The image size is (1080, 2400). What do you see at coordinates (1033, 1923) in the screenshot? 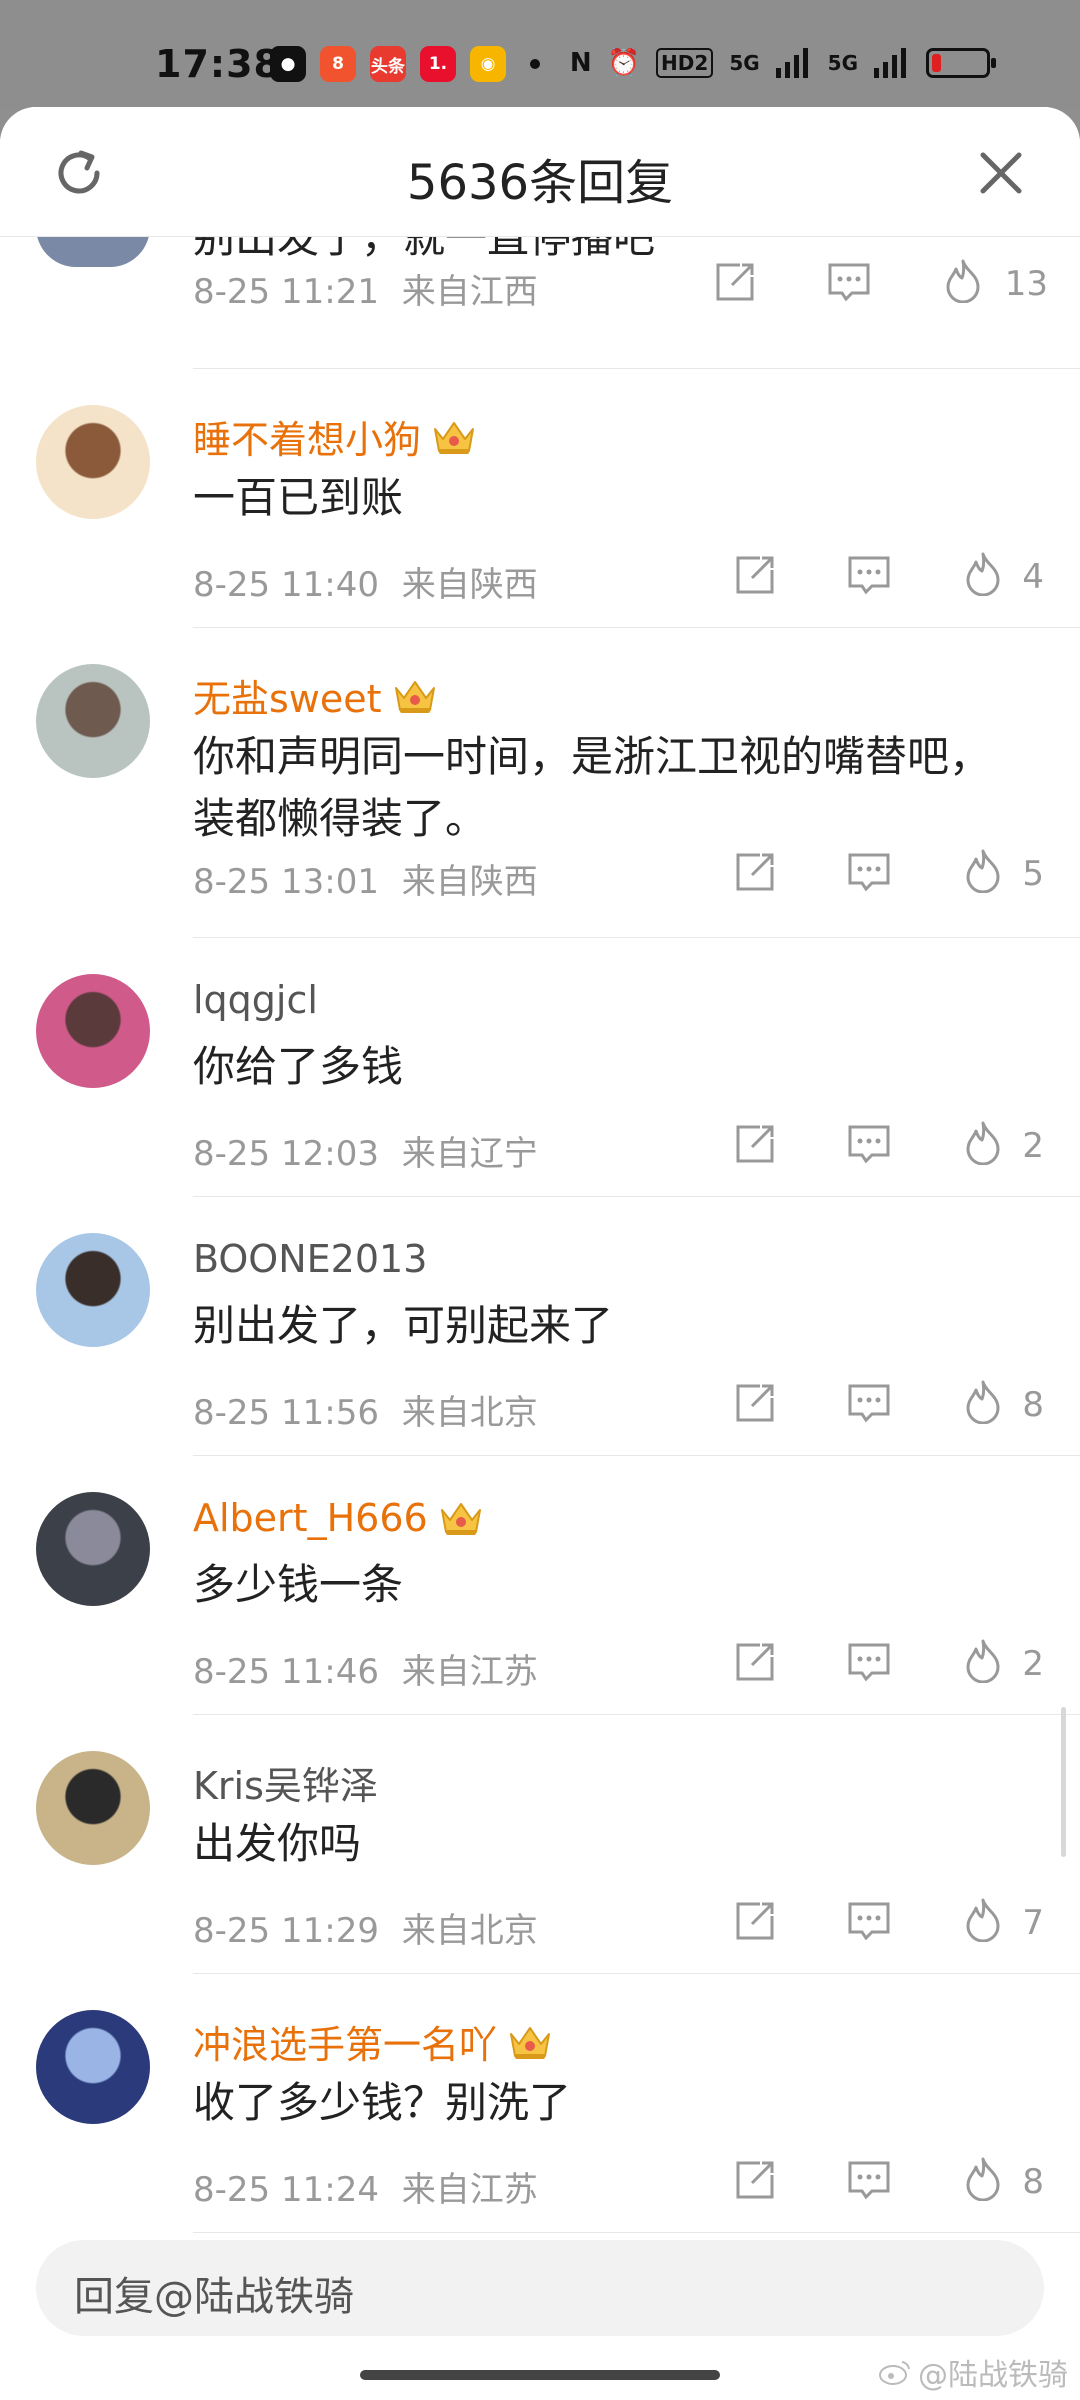
I see `like-count: 7` at bounding box center [1033, 1923].